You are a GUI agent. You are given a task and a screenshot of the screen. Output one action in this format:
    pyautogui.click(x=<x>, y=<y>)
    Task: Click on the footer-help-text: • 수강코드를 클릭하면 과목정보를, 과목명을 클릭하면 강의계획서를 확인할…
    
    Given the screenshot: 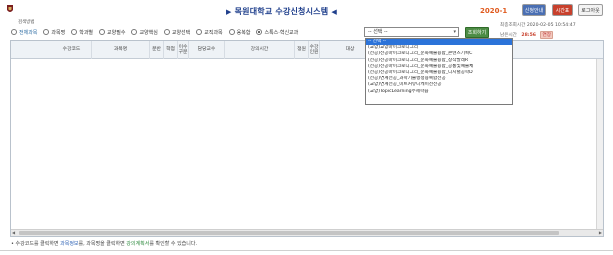 What is the action you would take?
    pyautogui.click(x=104, y=243)
    